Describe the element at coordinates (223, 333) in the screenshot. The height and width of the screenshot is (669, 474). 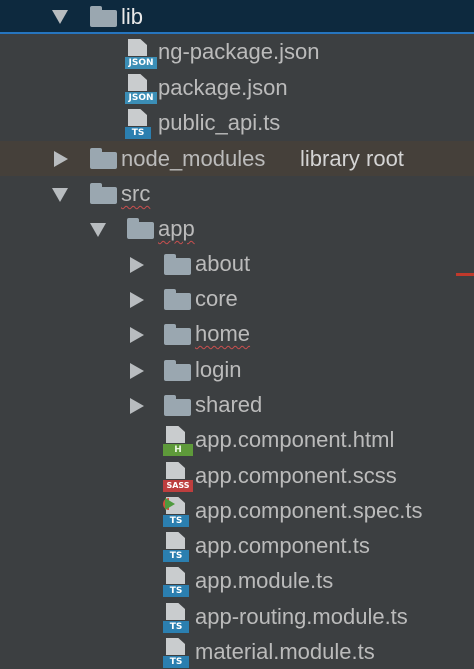
I see `tree-node-label: home` at that location.